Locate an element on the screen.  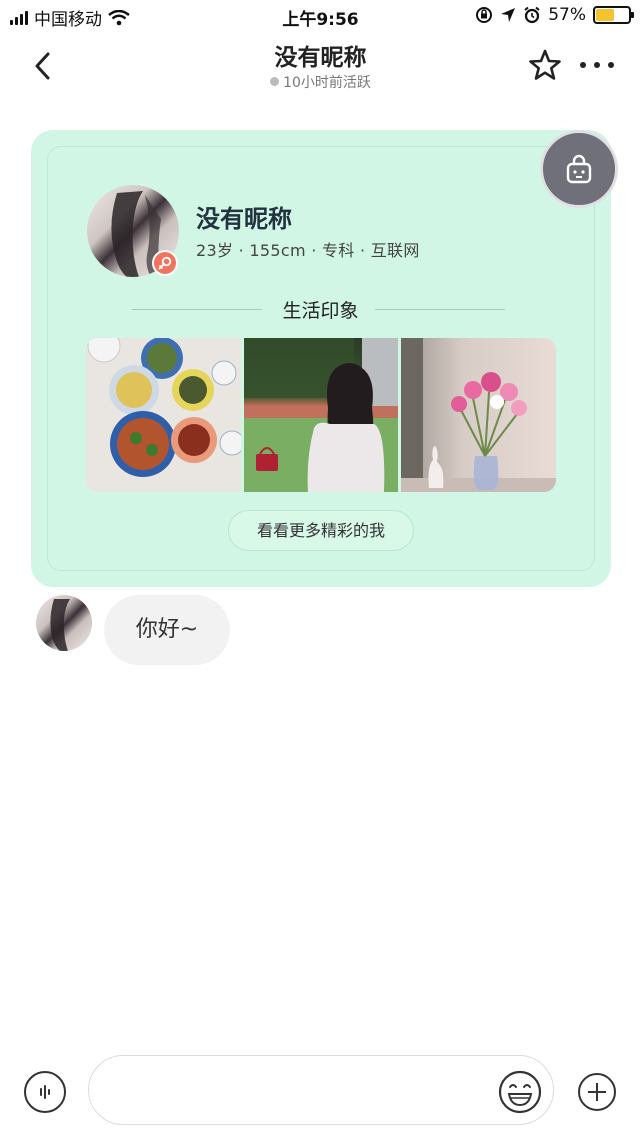
emoji-icon is located at coordinates (520, 1092).